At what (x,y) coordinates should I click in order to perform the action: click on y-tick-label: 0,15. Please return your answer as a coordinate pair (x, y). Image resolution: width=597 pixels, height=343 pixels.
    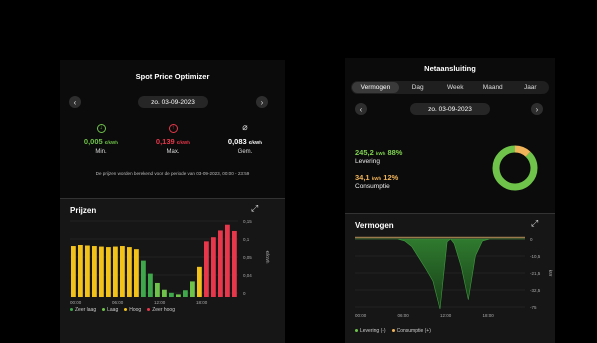
    Looking at the image, I should click on (247, 221).